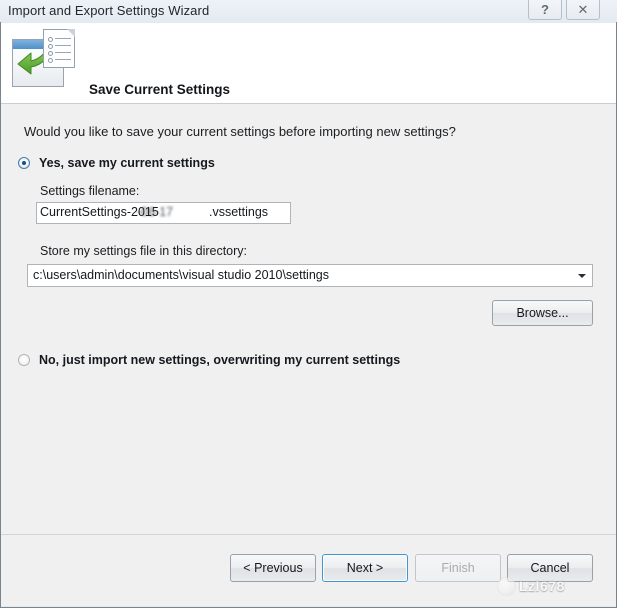 The height and width of the screenshot is (608, 617). What do you see at coordinates (550, 568) in the screenshot?
I see `cancel-button: Cancel` at bounding box center [550, 568].